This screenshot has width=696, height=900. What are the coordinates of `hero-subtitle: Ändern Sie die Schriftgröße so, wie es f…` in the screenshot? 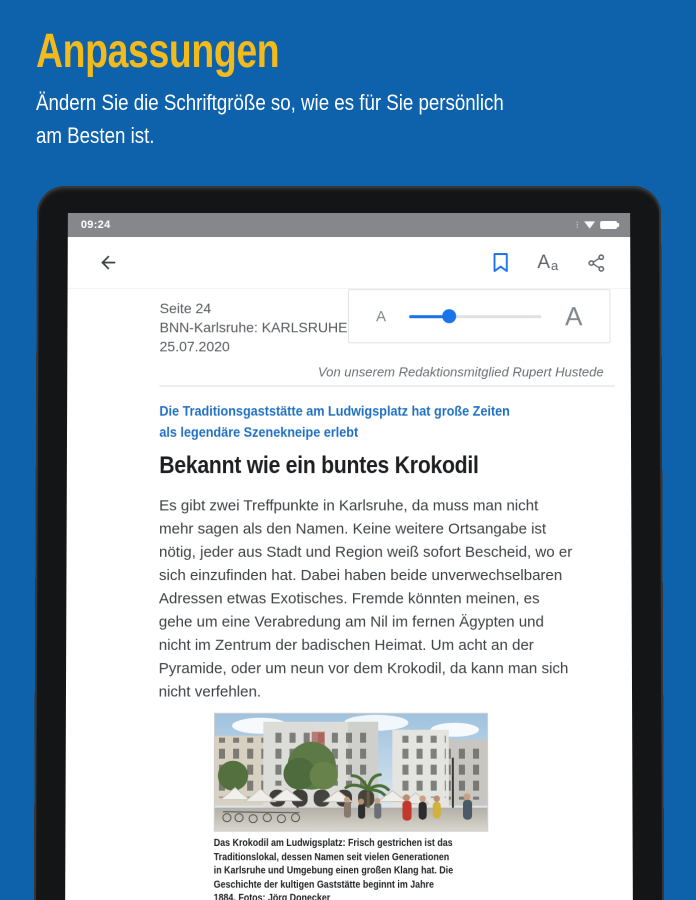 It's located at (270, 119).